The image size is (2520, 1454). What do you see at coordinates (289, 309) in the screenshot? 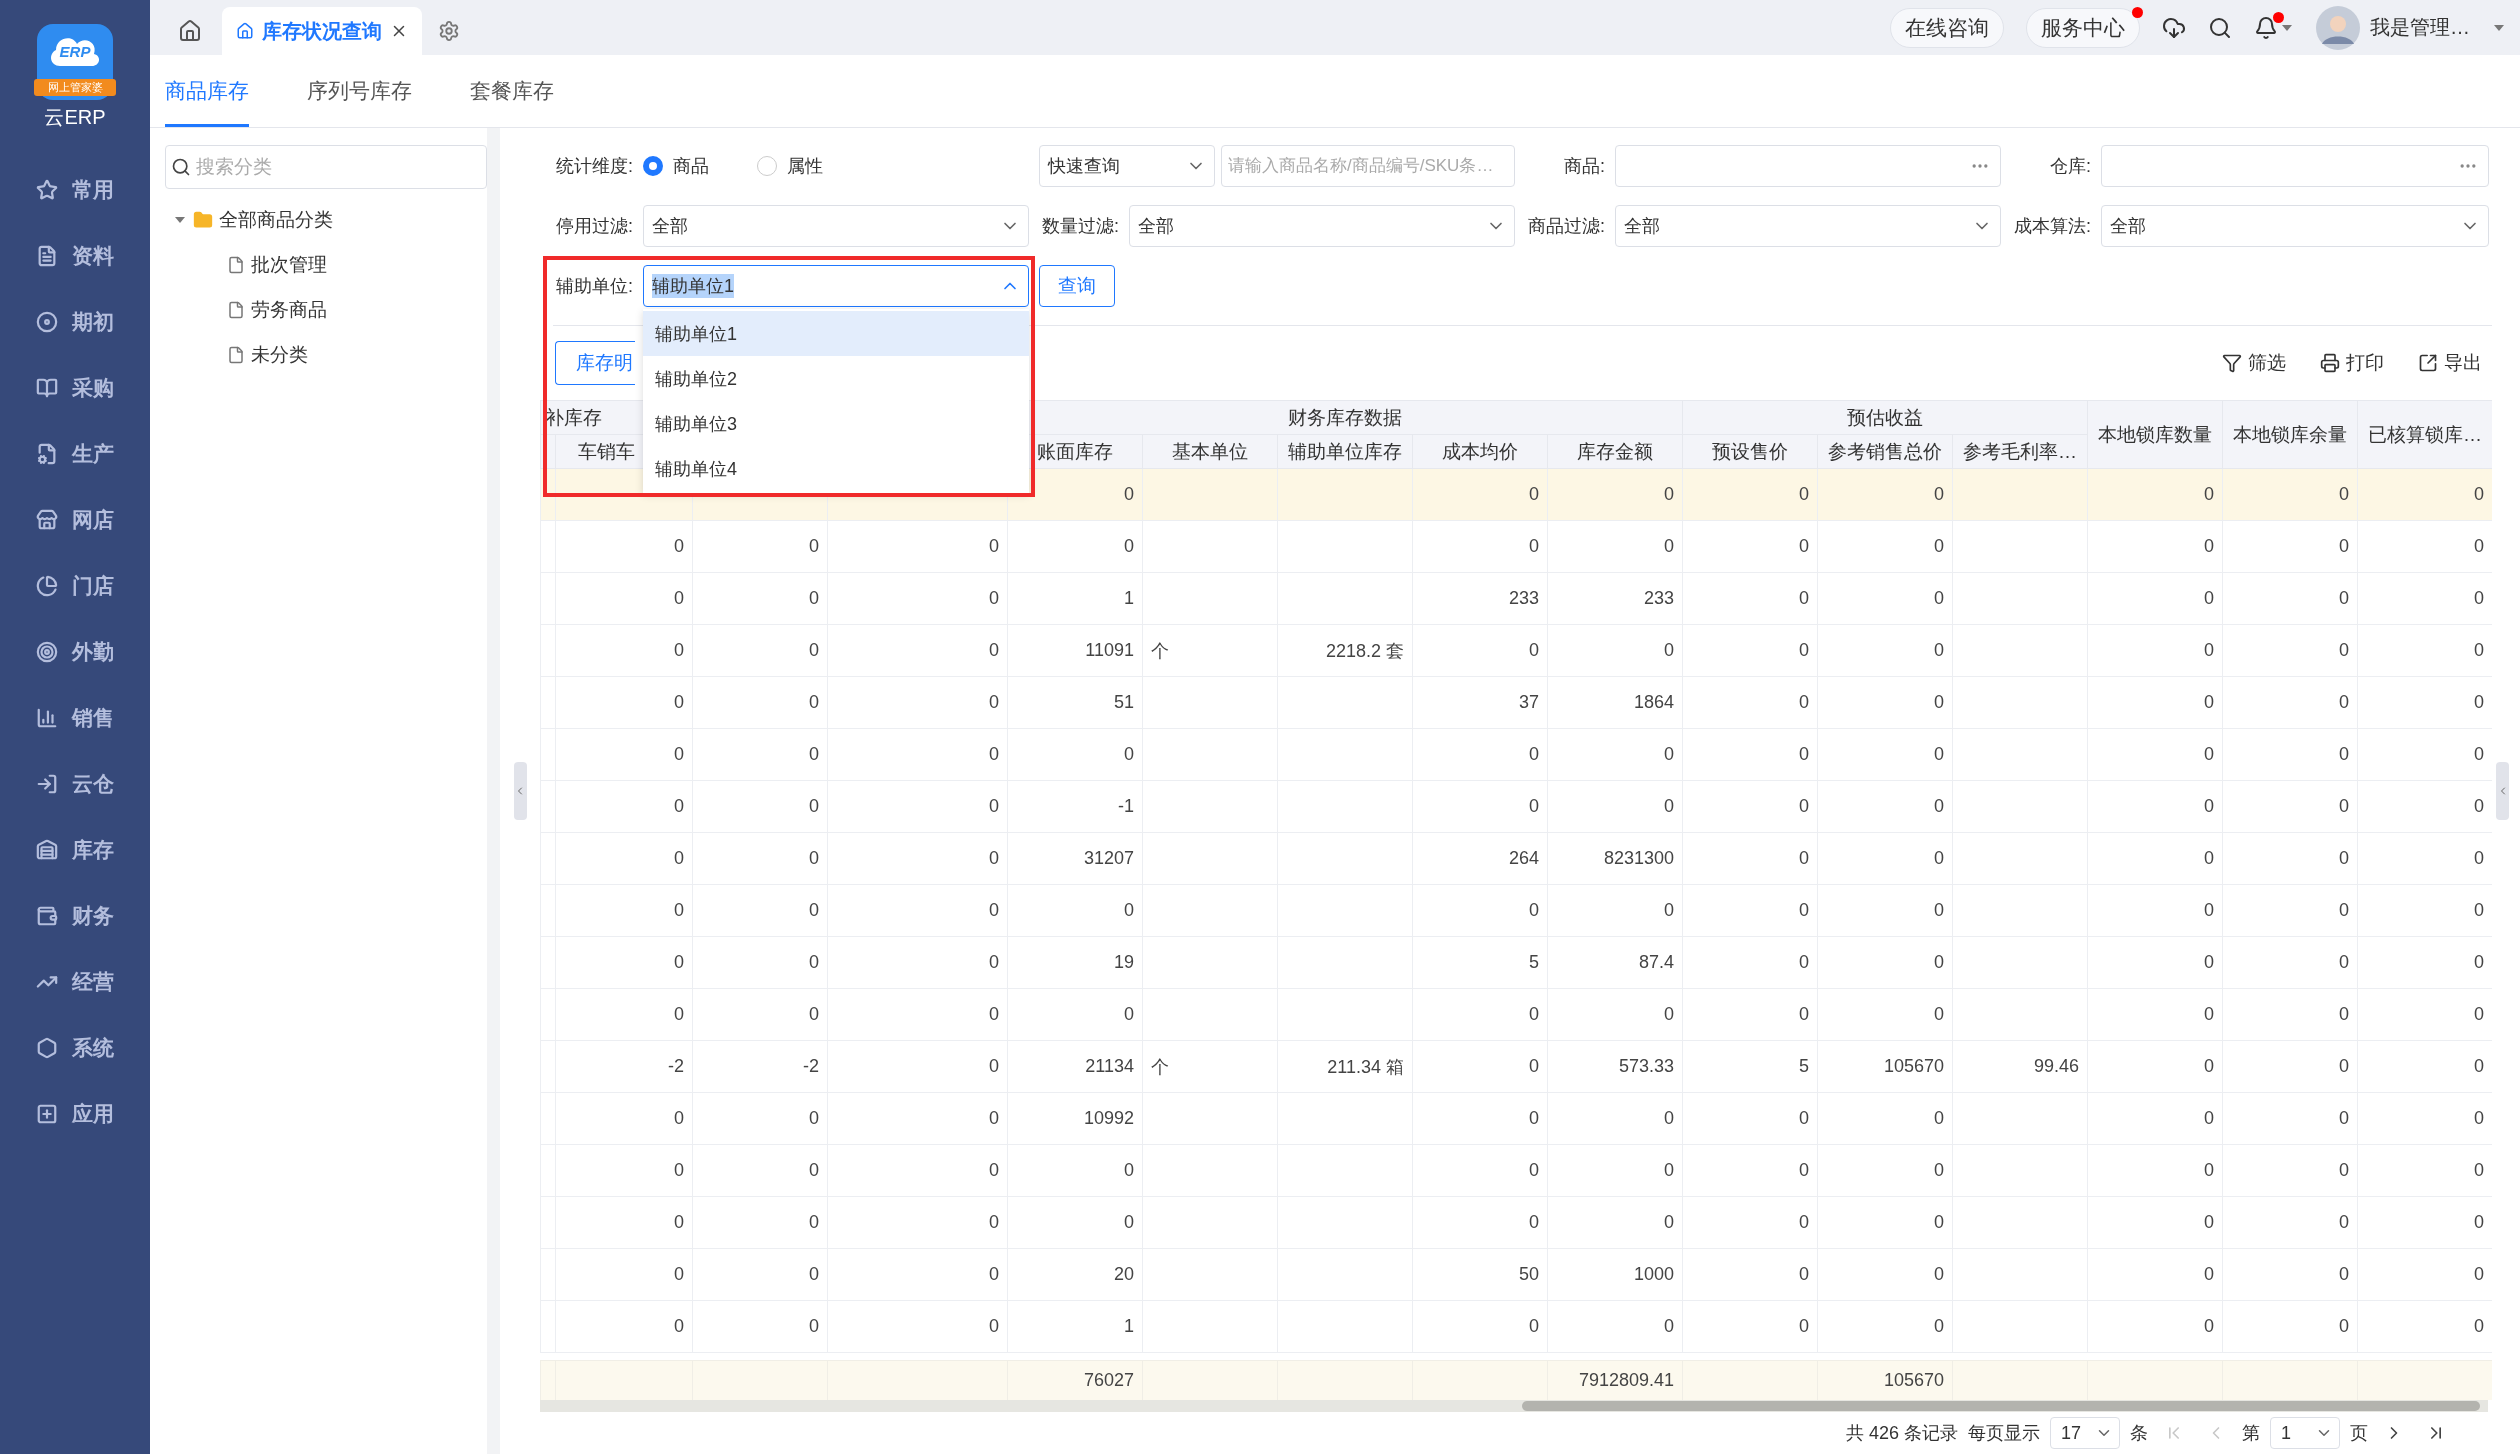
I see `category-item: 劳务商品` at bounding box center [289, 309].